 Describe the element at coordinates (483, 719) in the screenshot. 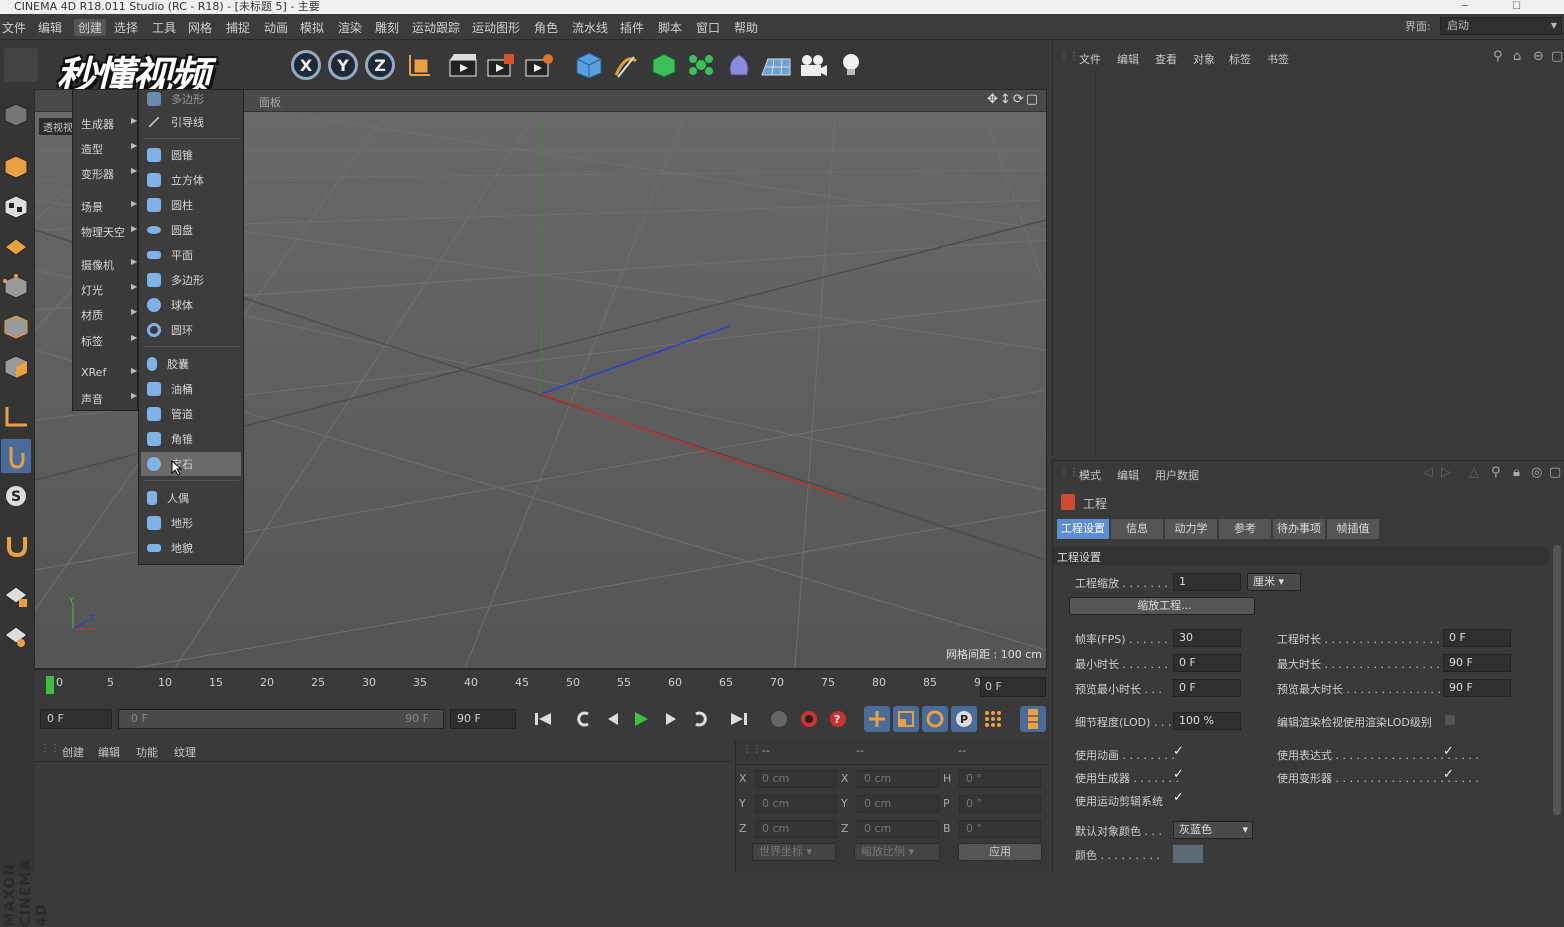

I see `end-frame-field: 90 F` at that location.